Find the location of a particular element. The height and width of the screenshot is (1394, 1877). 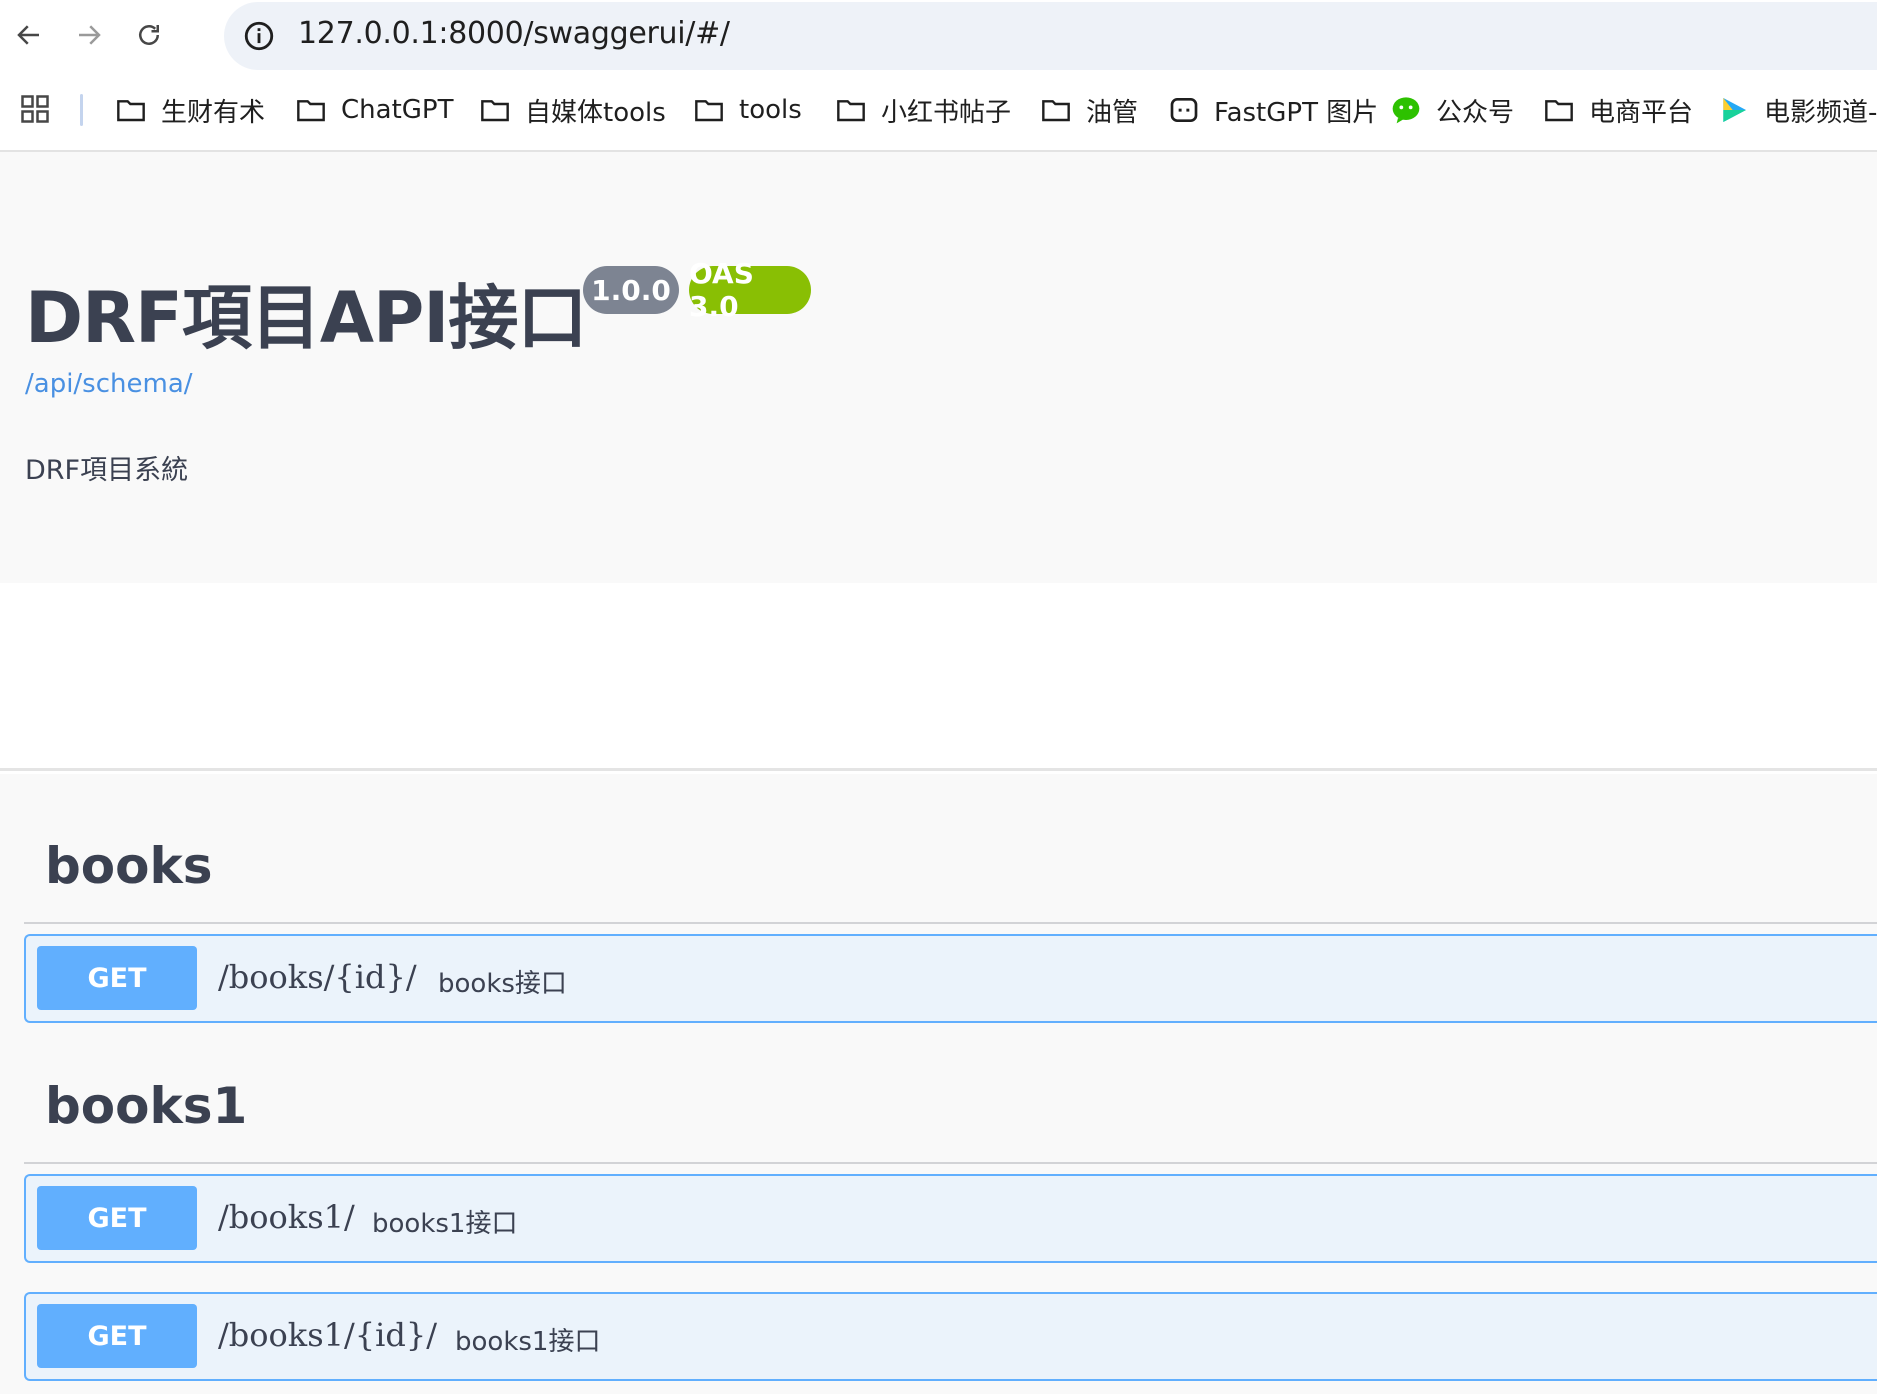

url-text: 127.0.0.1:8000/swaggerui/#/ is located at coordinates (514, 33).